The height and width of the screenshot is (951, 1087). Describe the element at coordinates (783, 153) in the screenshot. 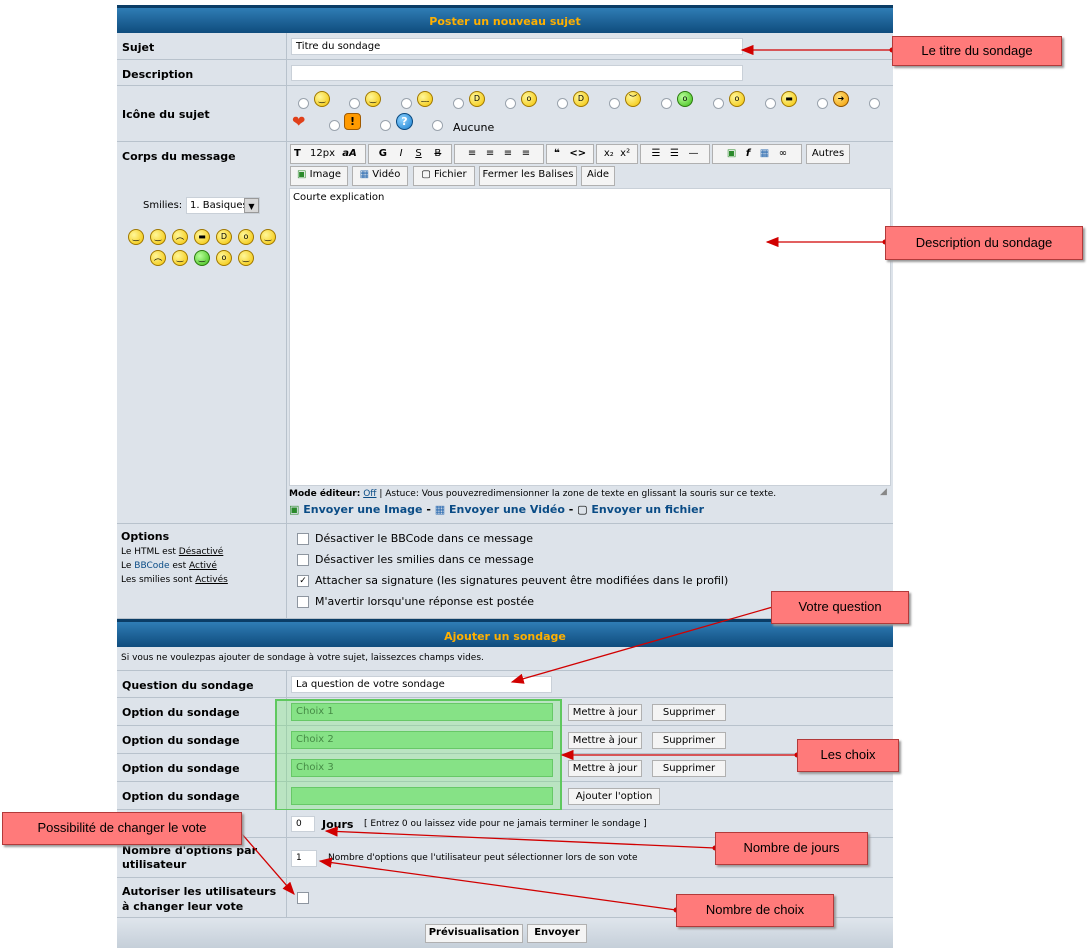

I see `link-icon: ∞` at that location.